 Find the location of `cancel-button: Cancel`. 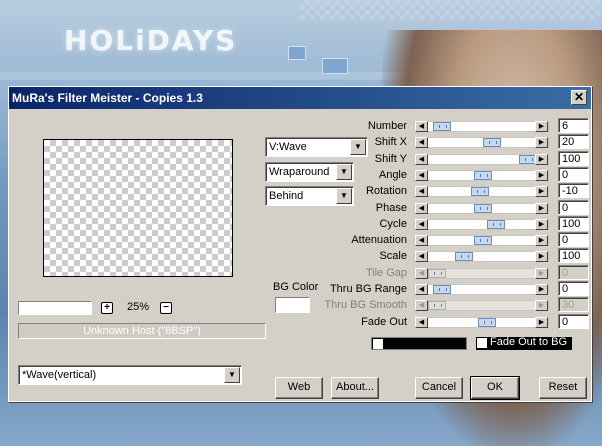

cancel-button: Cancel is located at coordinates (439, 388).